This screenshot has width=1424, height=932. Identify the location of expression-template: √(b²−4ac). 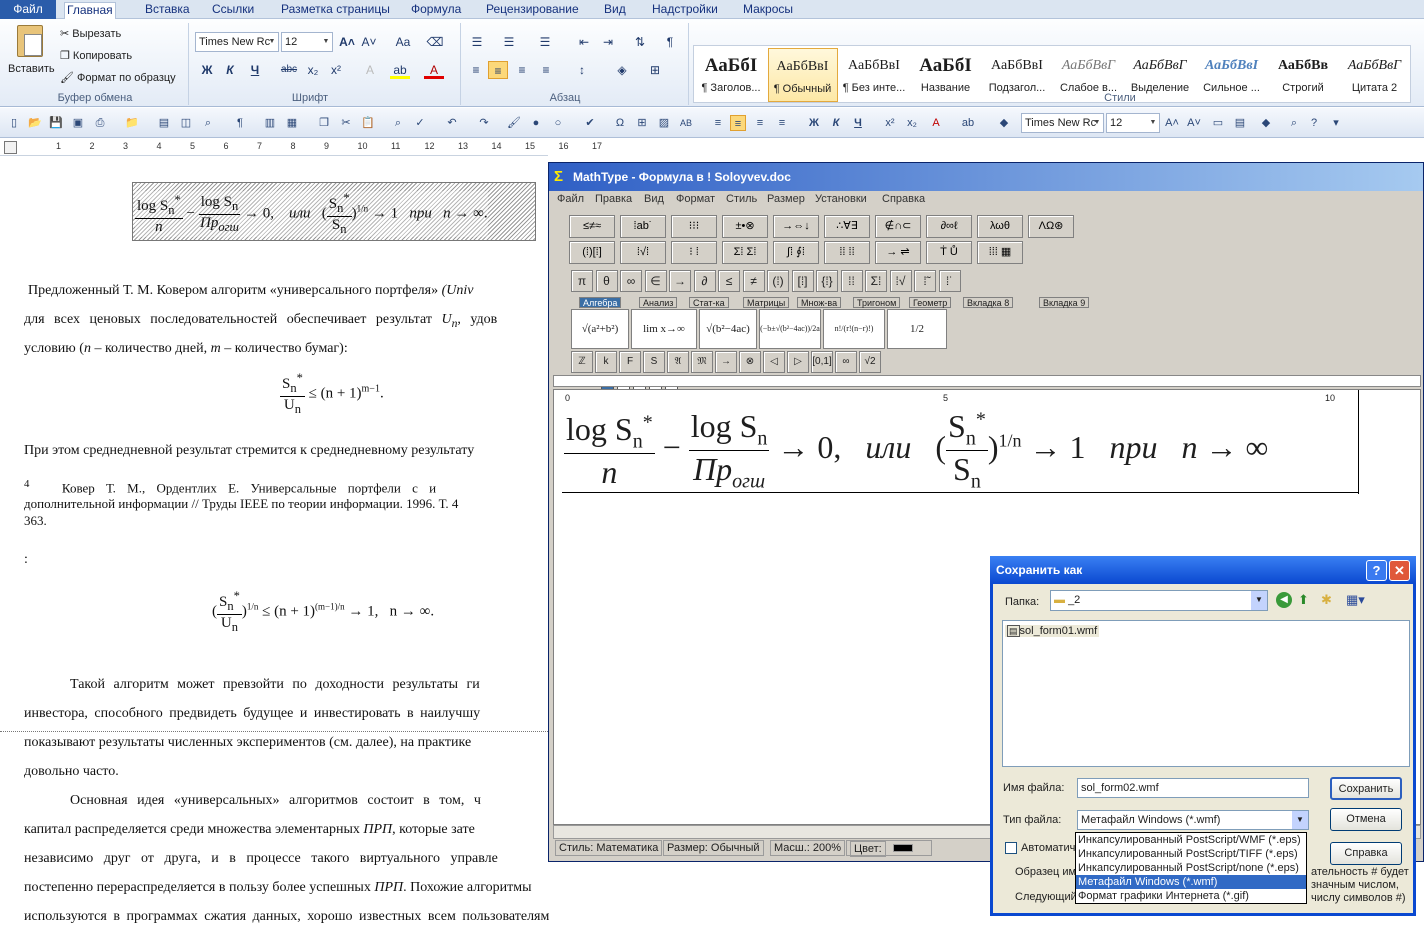
(728, 329).